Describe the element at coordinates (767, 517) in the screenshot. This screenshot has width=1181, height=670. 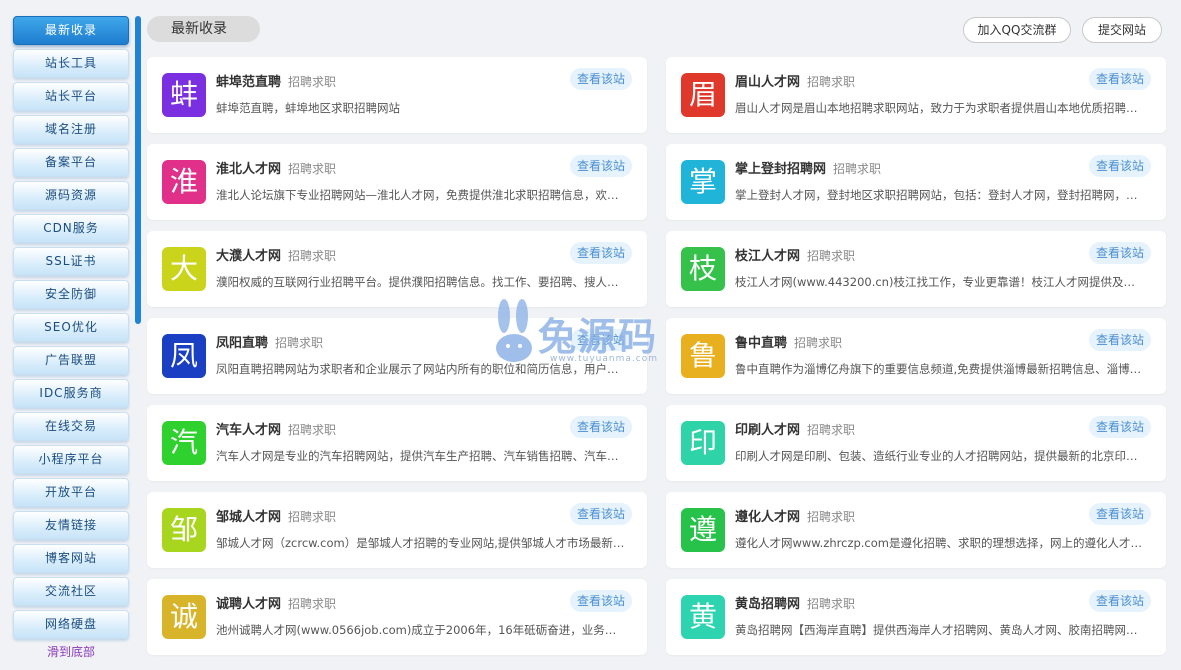
I see `site-name: 遵化人才网` at that location.